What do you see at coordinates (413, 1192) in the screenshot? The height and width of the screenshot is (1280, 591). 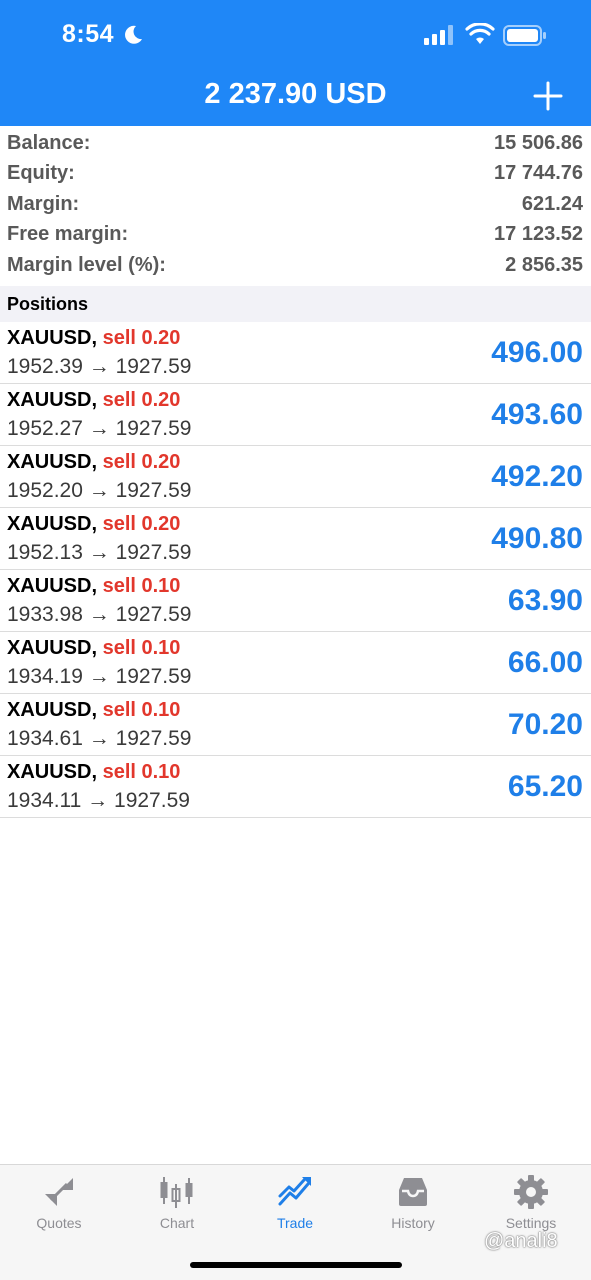 I see `history-icon` at bounding box center [413, 1192].